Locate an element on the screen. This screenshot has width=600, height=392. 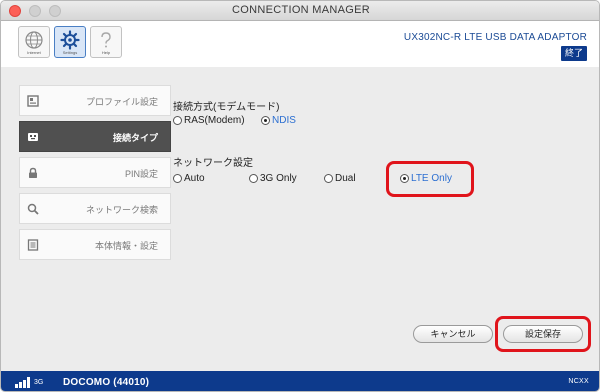
help-tool-button: Help is located at coordinates (106, 42).